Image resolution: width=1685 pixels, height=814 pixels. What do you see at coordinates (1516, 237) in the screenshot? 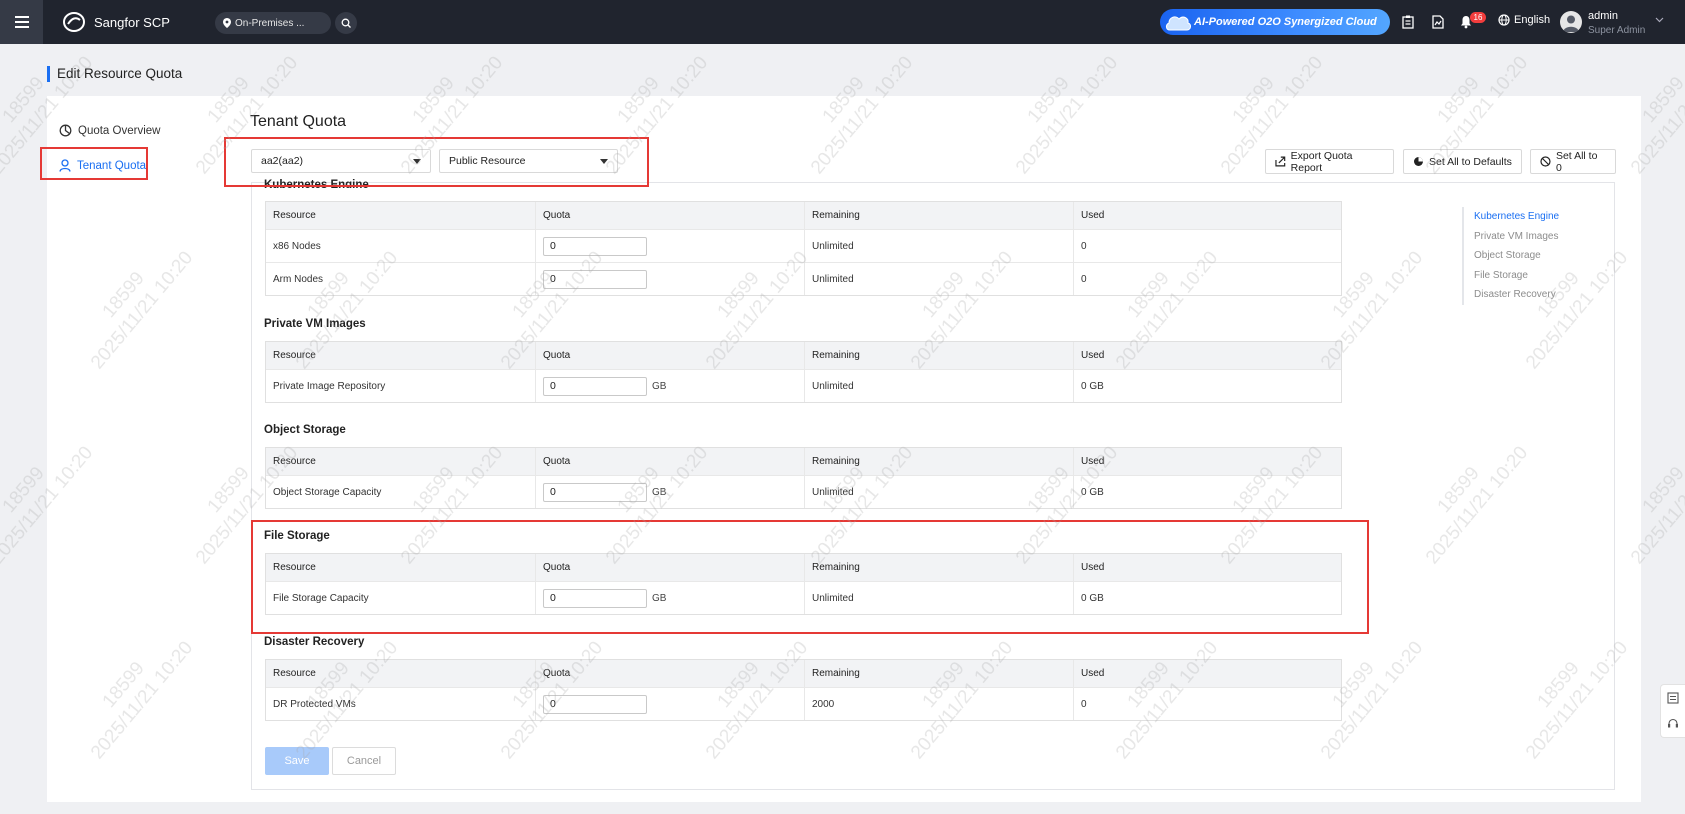
I see `anchor-private-vm-images: Private VM Images` at bounding box center [1516, 237].